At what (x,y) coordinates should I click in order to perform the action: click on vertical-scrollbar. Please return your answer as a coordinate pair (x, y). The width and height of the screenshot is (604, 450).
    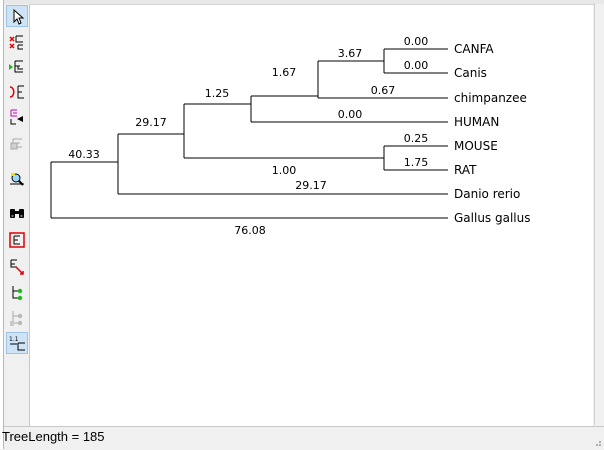
    Looking at the image, I should click on (599, 214).